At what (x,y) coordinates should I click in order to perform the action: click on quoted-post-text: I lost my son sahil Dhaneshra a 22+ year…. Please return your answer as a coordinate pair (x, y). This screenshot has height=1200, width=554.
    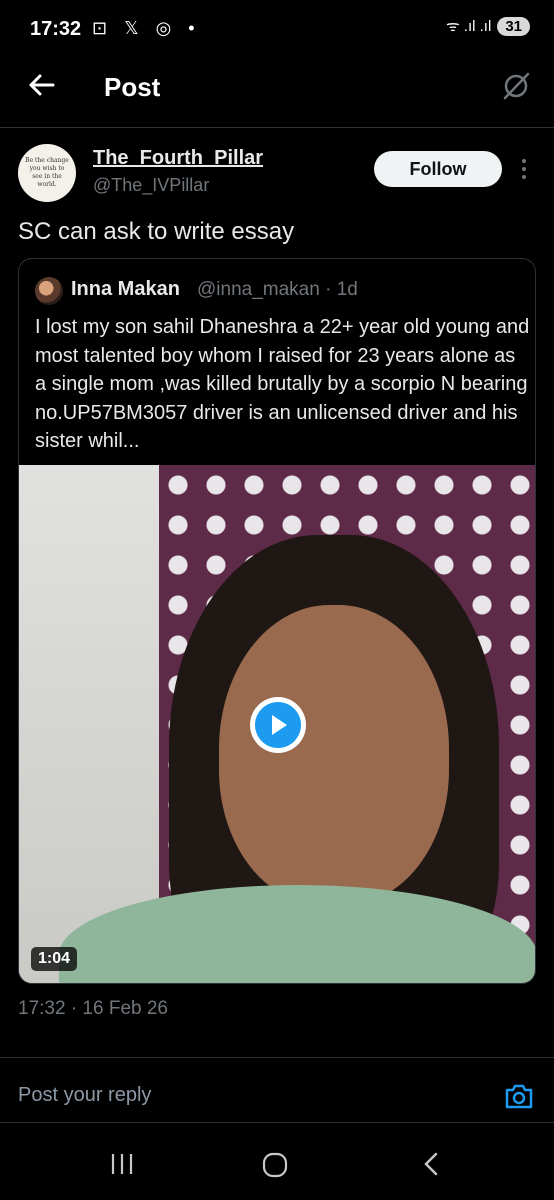
    Looking at the image, I should click on (282, 384).